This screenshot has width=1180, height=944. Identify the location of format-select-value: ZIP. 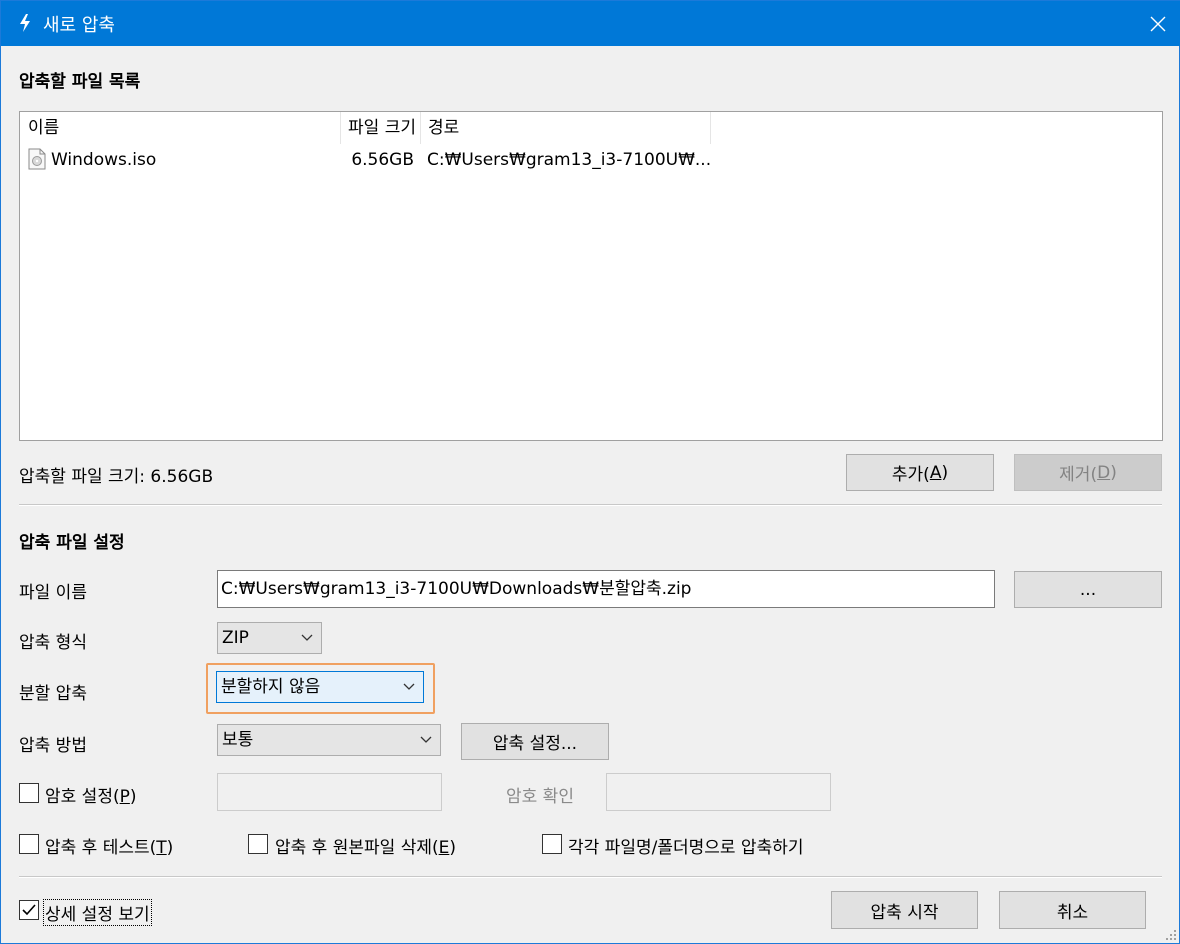
(235, 638).